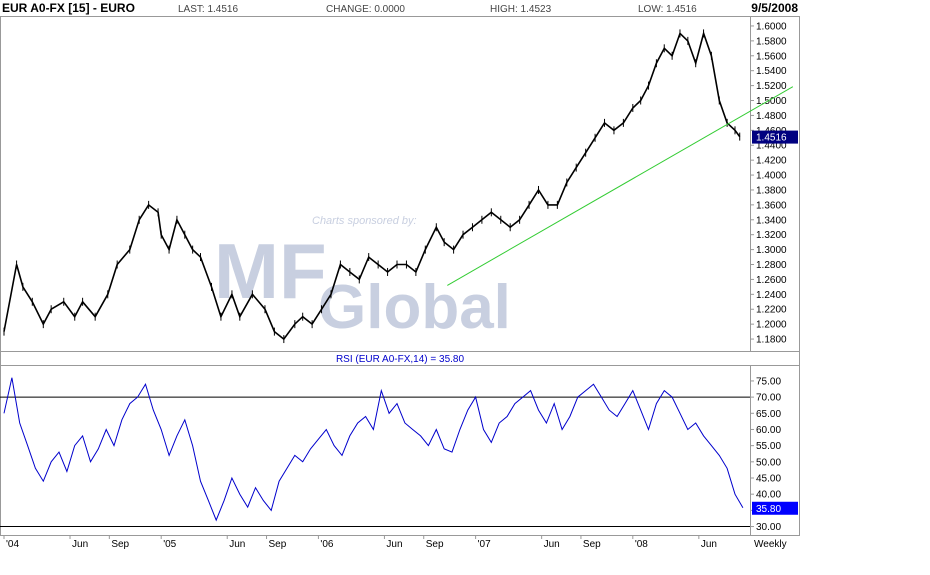 This screenshot has width=930, height=575. Describe the element at coordinates (768, 495) in the screenshot. I see `rsi-tick-label: 40.00` at that location.